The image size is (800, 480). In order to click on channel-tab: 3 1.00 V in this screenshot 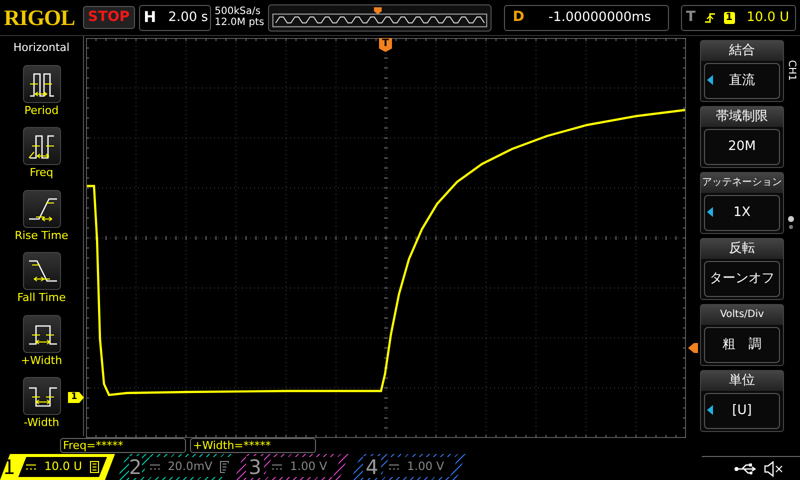, I will do `click(291, 467)`.